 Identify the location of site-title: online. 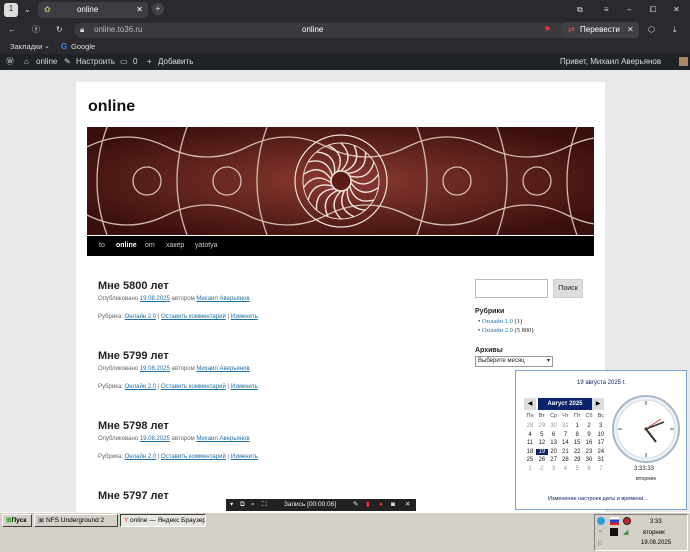
(111, 107).